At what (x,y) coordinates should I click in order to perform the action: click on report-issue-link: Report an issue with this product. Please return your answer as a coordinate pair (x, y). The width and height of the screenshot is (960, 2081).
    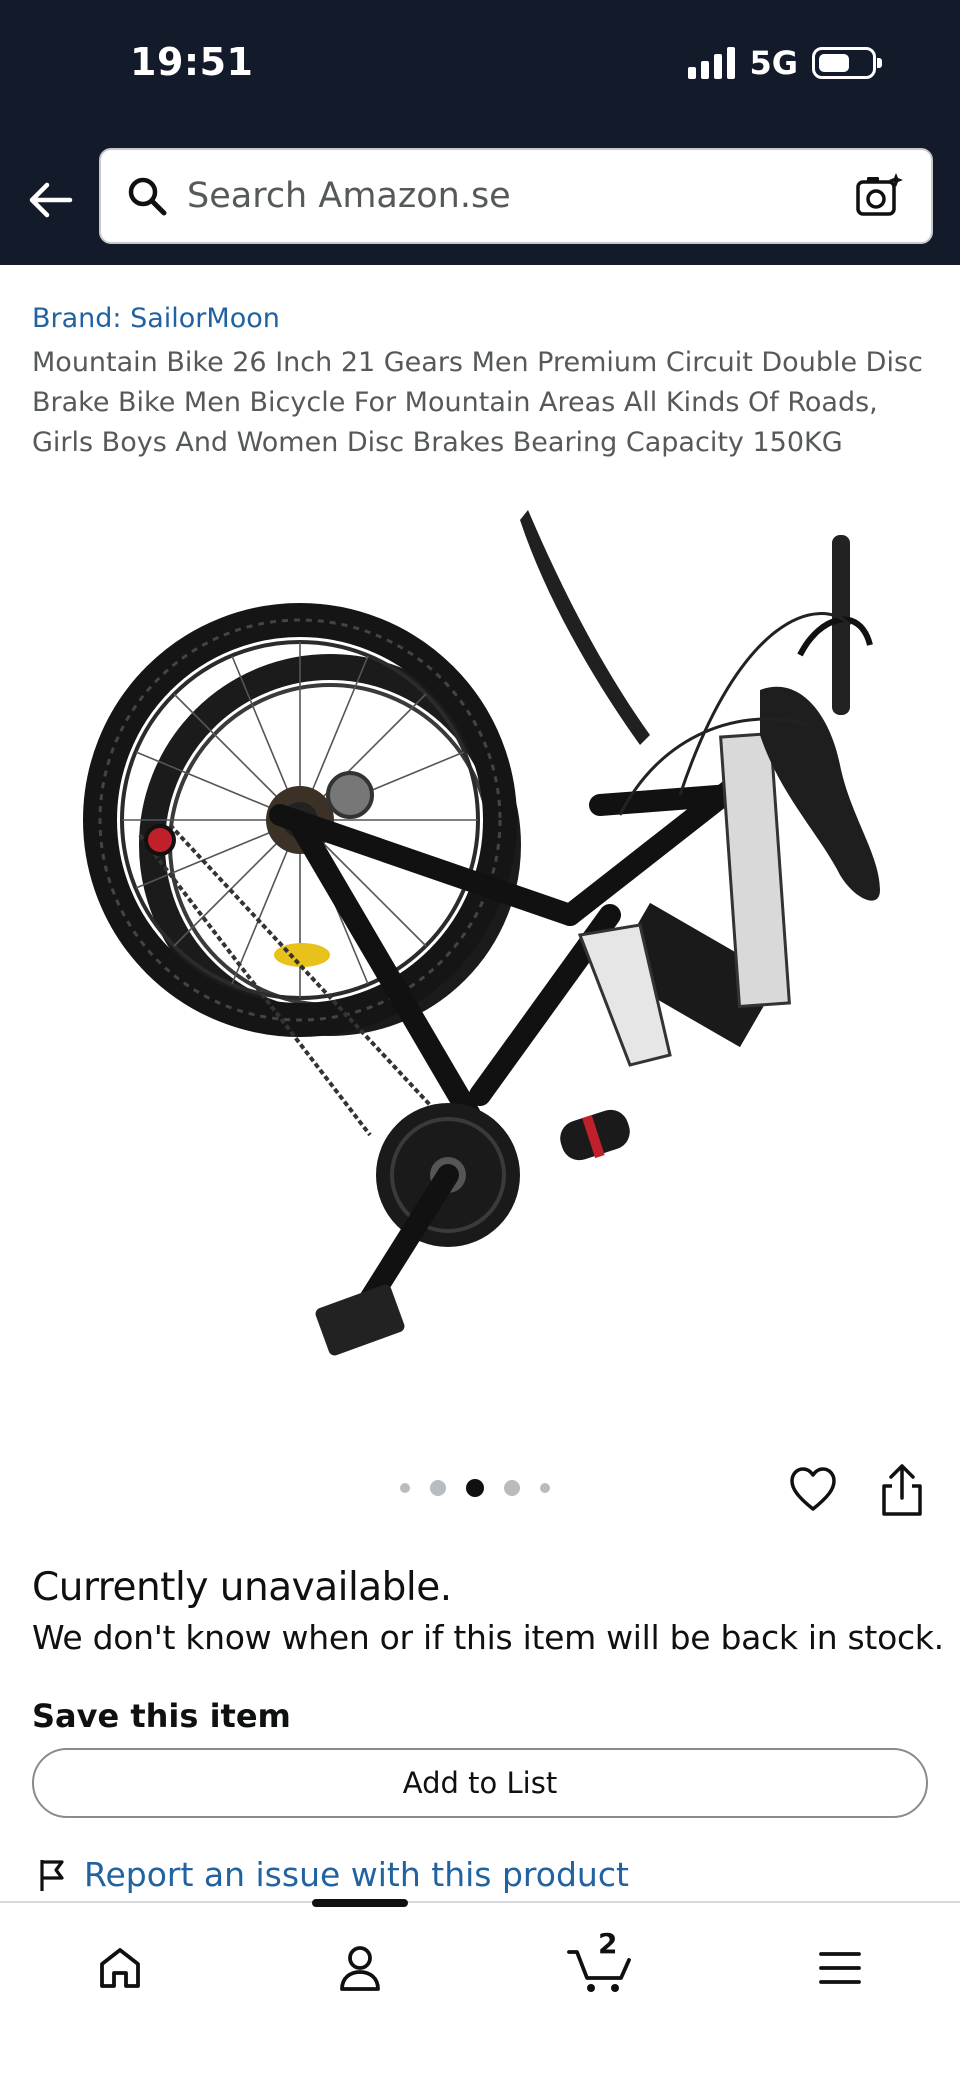
    Looking at the image, I should click on (333, 1874).